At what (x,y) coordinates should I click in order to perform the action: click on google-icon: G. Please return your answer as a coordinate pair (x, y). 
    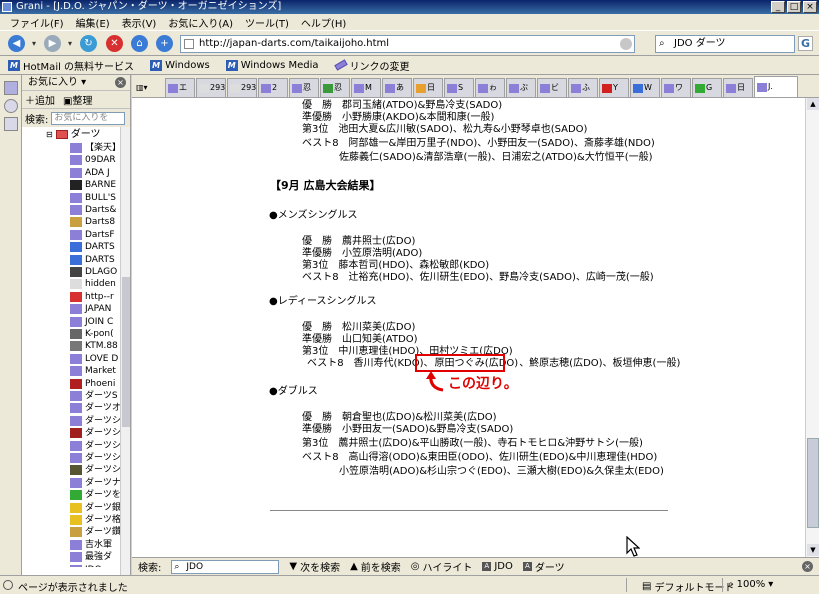
    Looking at the image, I should click on (805, 43).